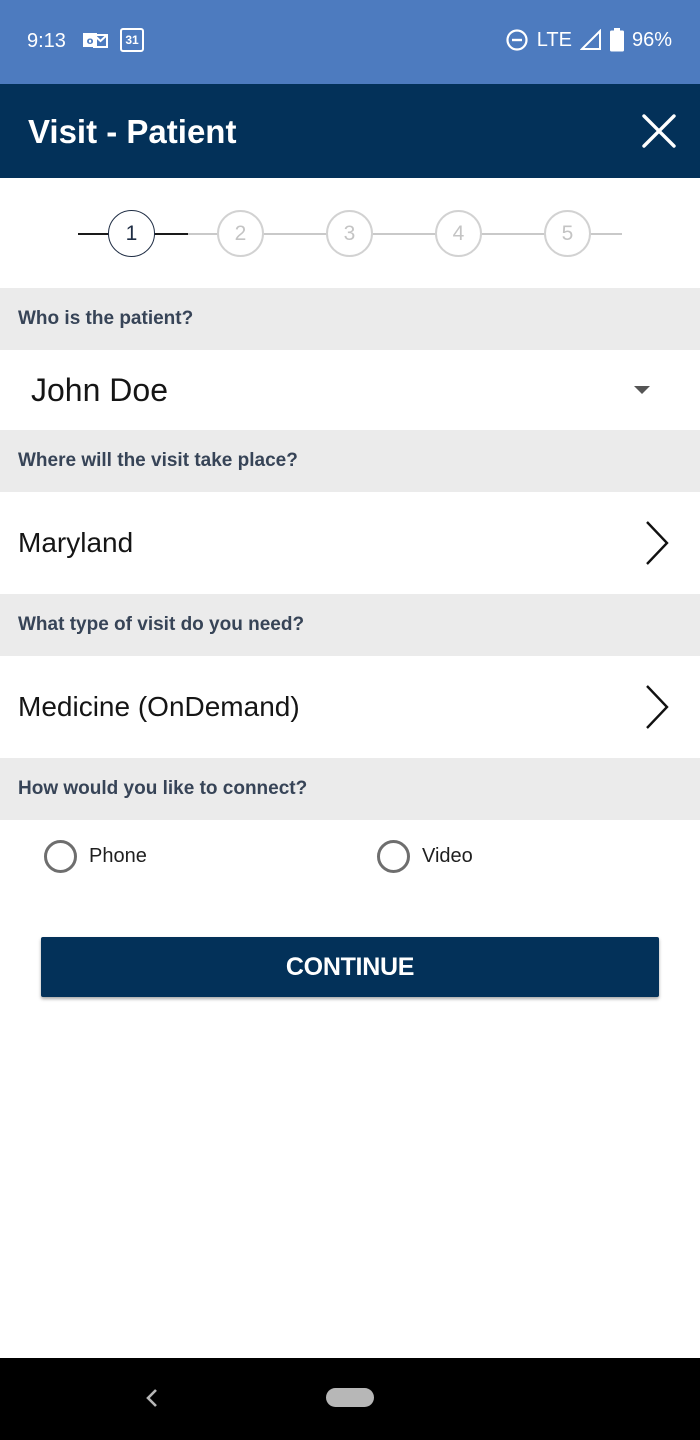 The image size is (700, 1440). What do you see at coordinates (350, 789) in the screenshot?
I see `connect-label: How would you like to connect?` at bounding box center [350, 789].